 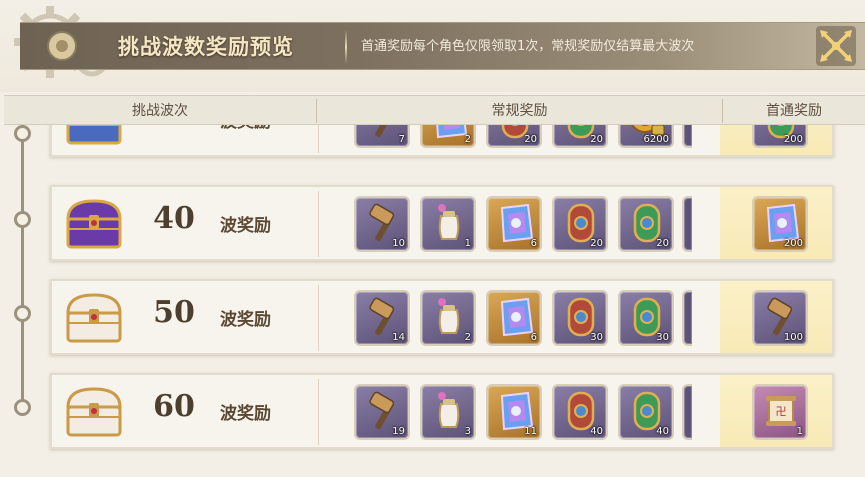 I want to click on purple-chest-icon, so click(x=94, y=224).